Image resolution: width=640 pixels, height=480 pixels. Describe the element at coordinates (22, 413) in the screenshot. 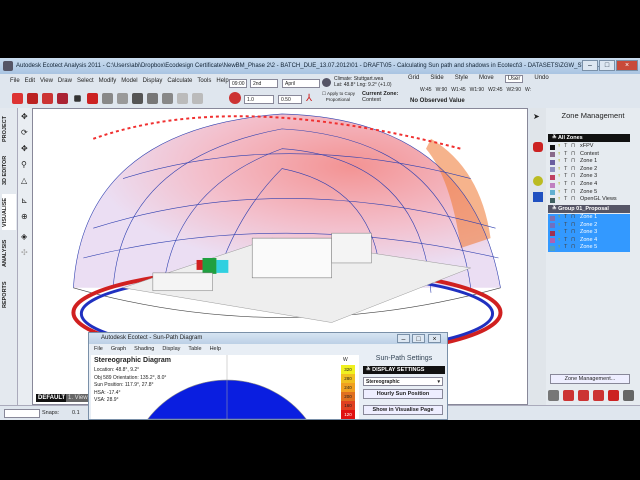

I see `command-input` at that location.